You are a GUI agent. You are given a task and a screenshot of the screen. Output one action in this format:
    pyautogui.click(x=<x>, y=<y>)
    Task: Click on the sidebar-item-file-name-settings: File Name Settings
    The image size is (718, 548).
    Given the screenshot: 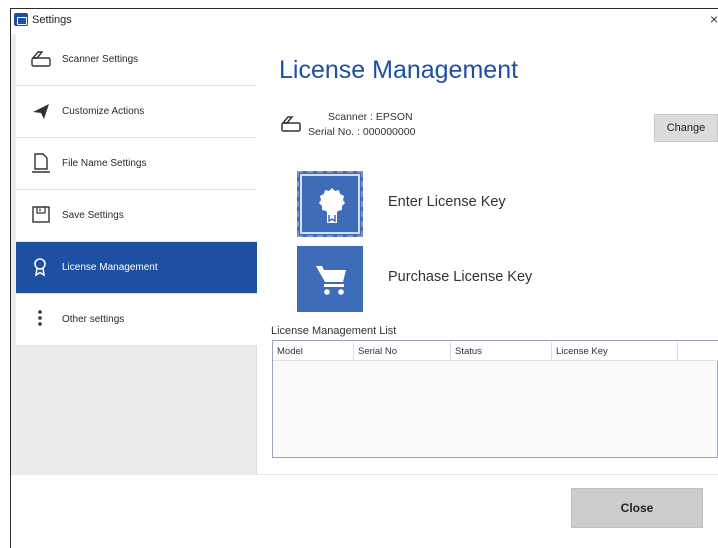 What is the action you would take?
    pyautogui.click(x=136, y=164)
    